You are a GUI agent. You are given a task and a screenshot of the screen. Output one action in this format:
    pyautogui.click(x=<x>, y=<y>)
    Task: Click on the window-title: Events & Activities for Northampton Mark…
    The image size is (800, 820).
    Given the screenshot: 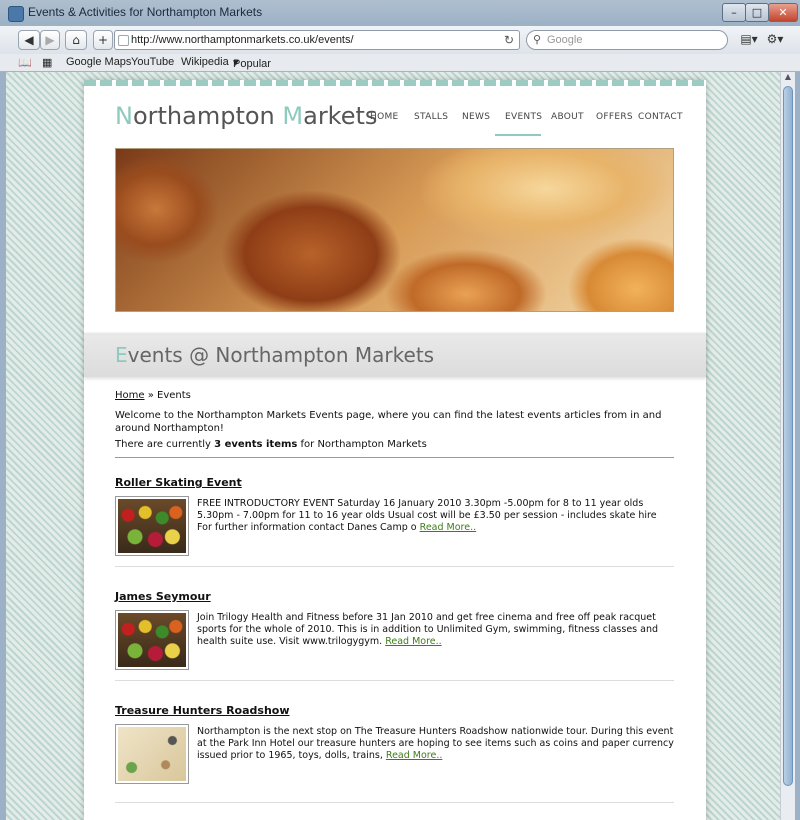 What is the action you would take?
    pyautogui.click(x=145, y=12)
    